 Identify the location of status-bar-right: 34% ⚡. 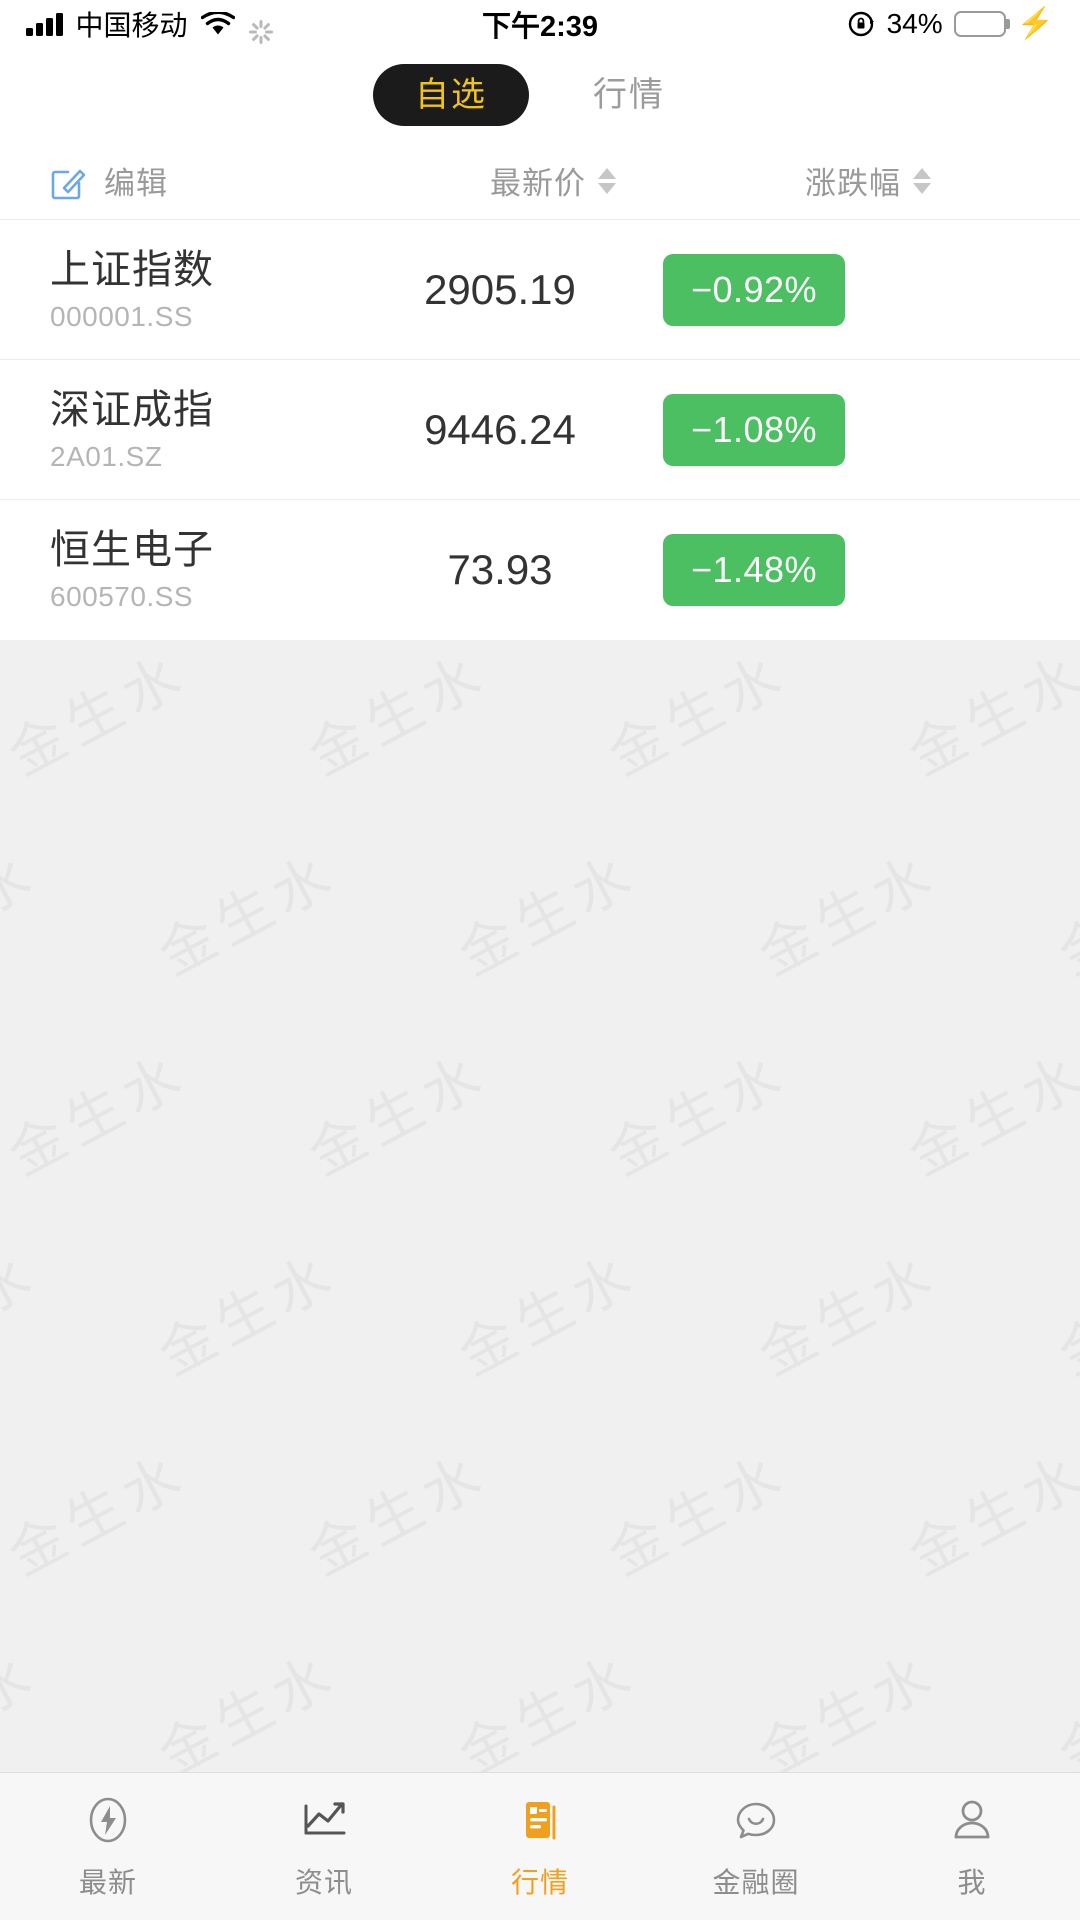
(951, 24).